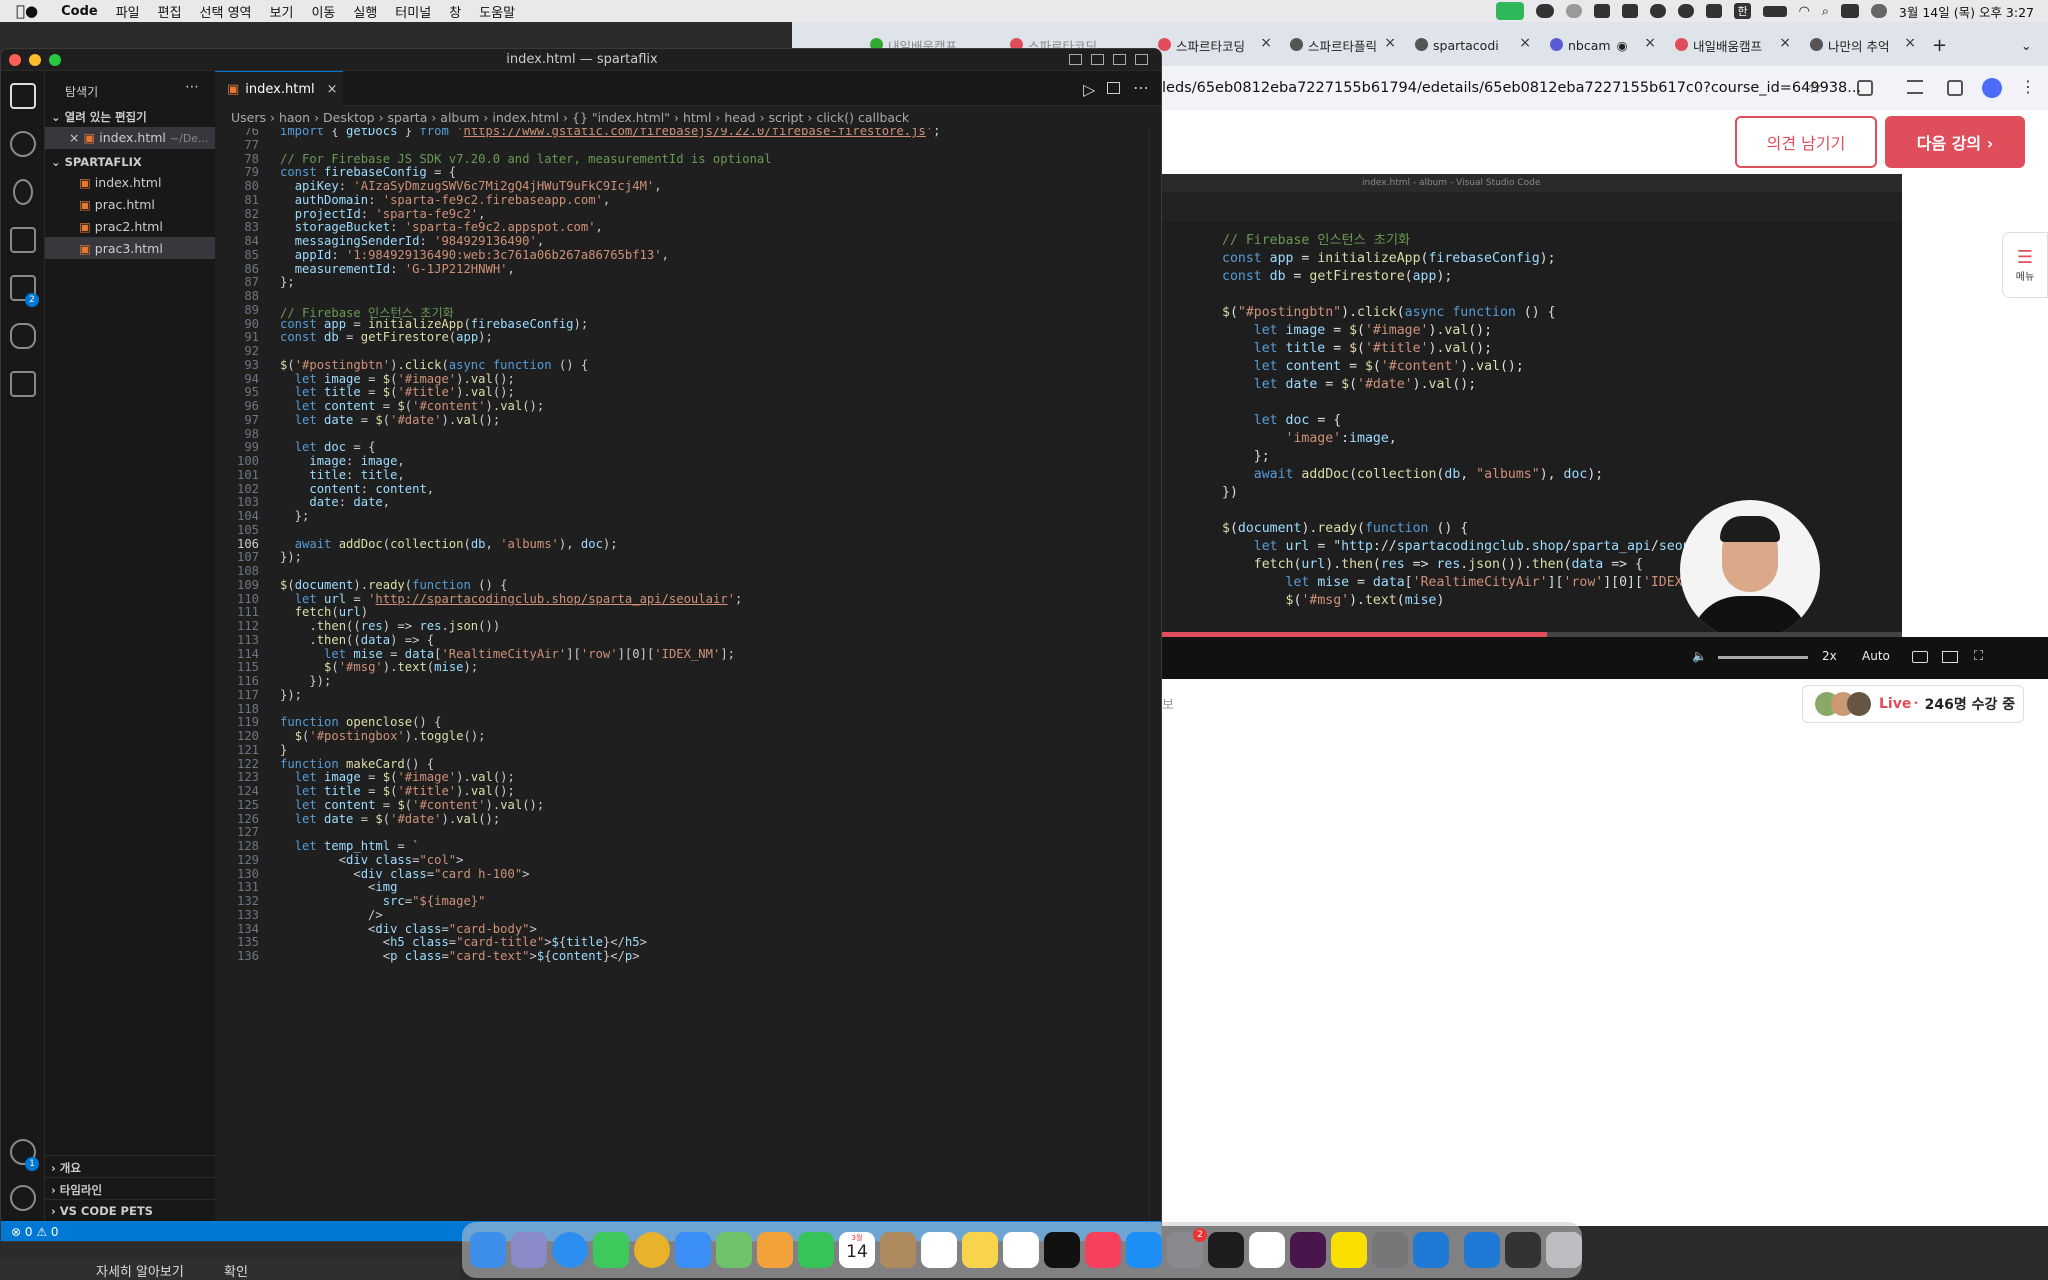 The image size is (2048, 1280). What do you see at coordinates (368, 172) in the screenshot?
I see `code-line: const firebaseConfig = {` at bounding box center [368, 172].